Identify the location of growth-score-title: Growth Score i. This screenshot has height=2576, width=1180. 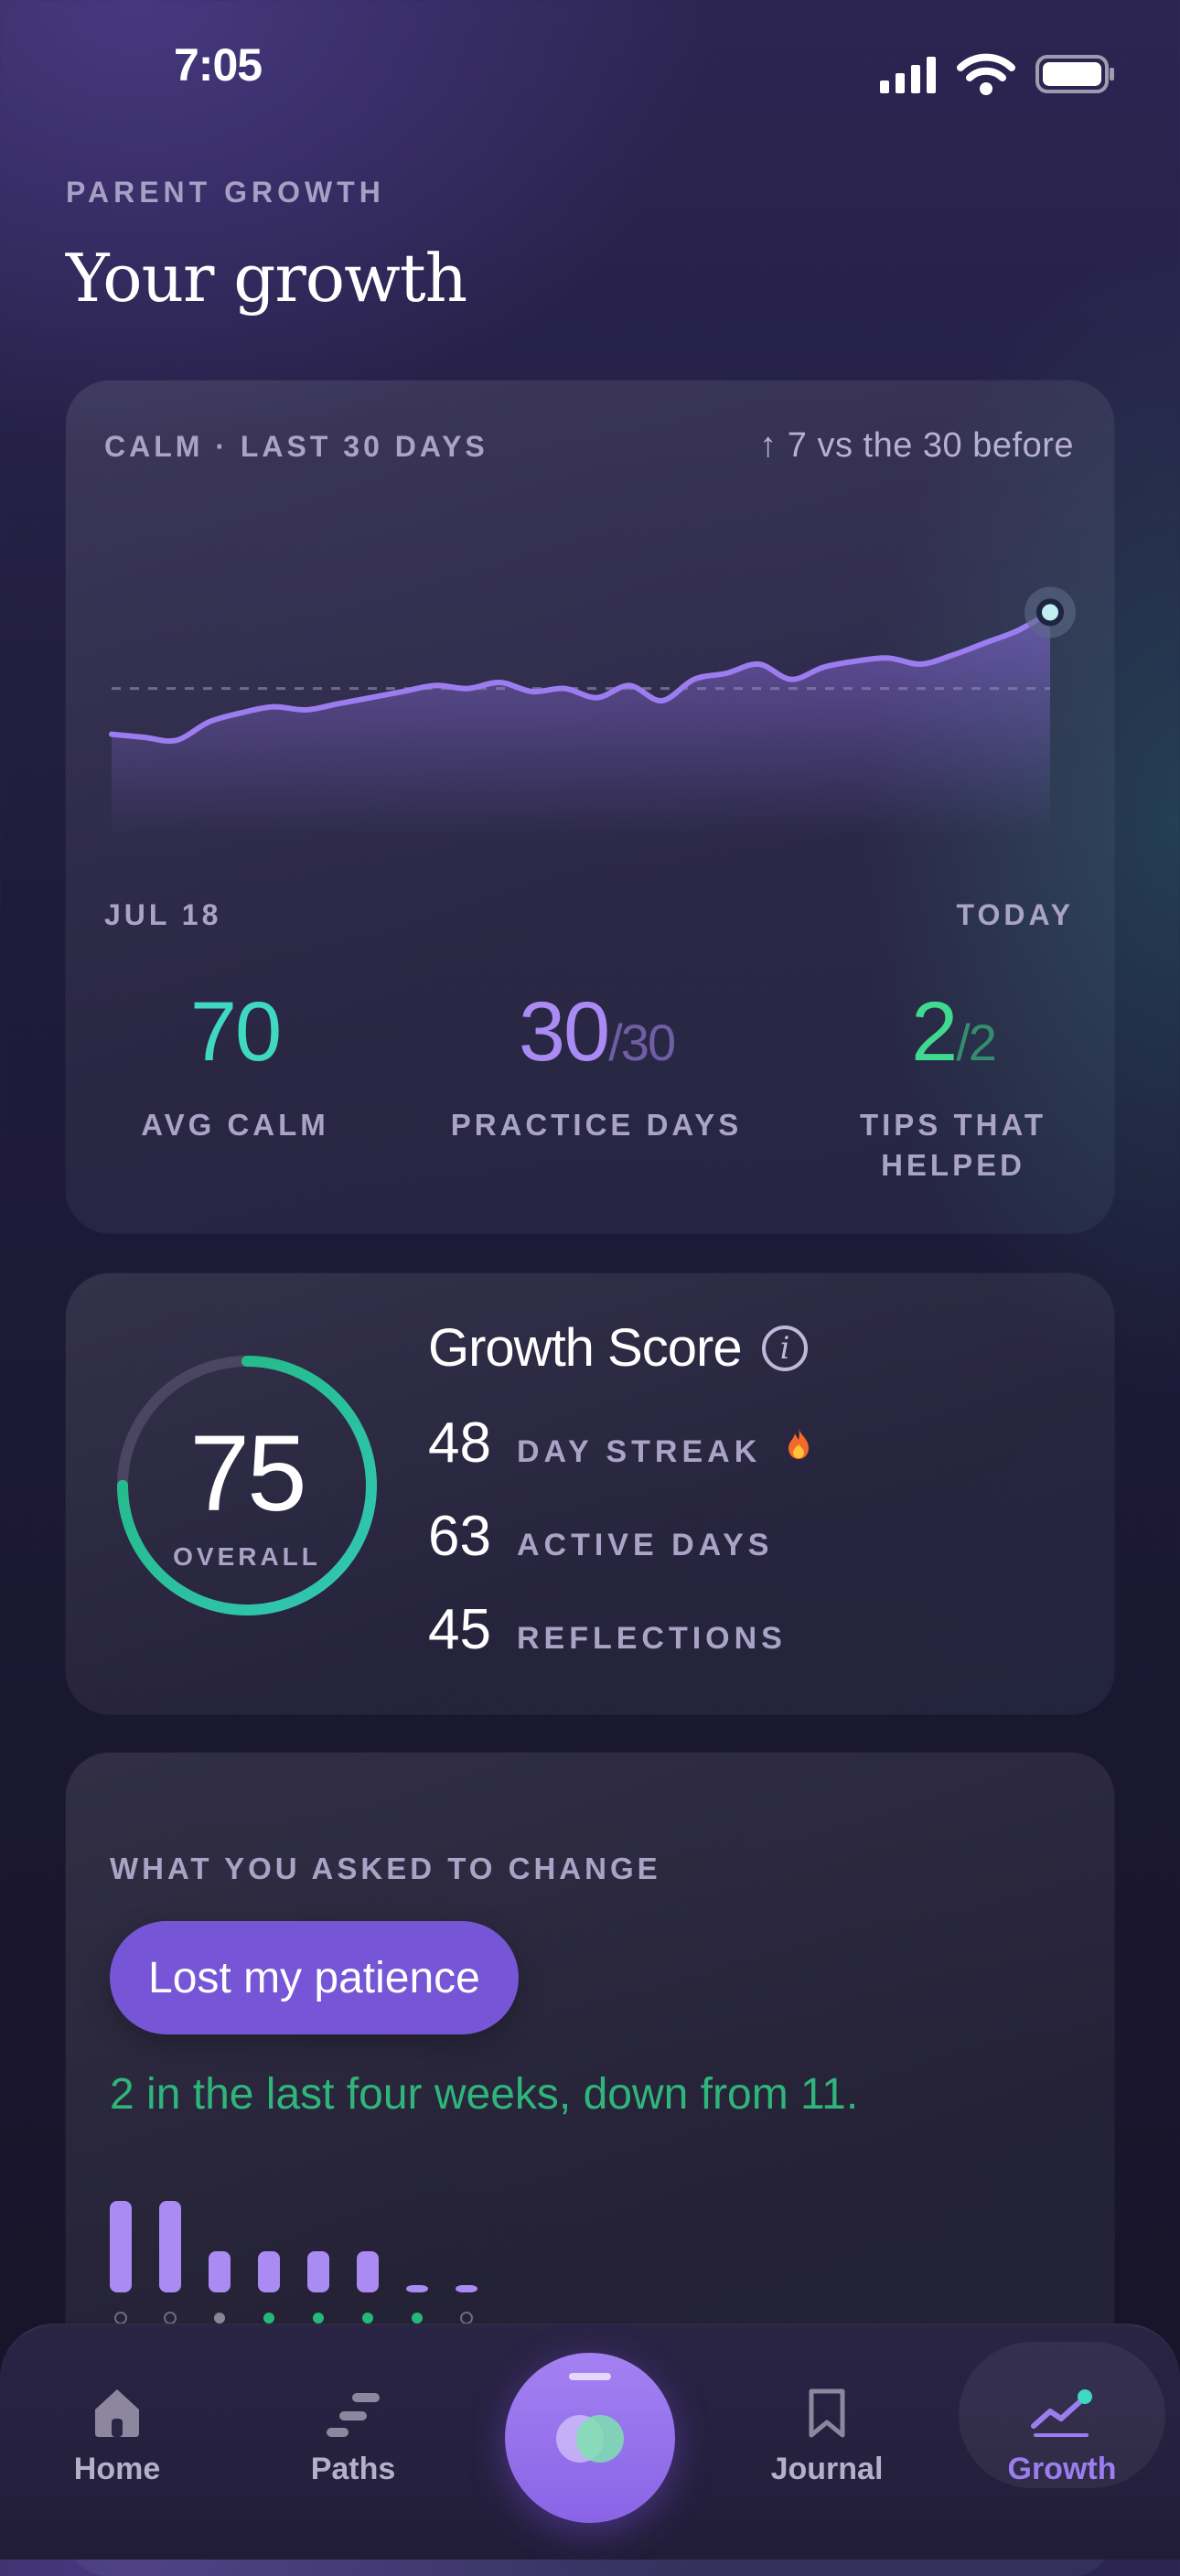
(618, 1348).